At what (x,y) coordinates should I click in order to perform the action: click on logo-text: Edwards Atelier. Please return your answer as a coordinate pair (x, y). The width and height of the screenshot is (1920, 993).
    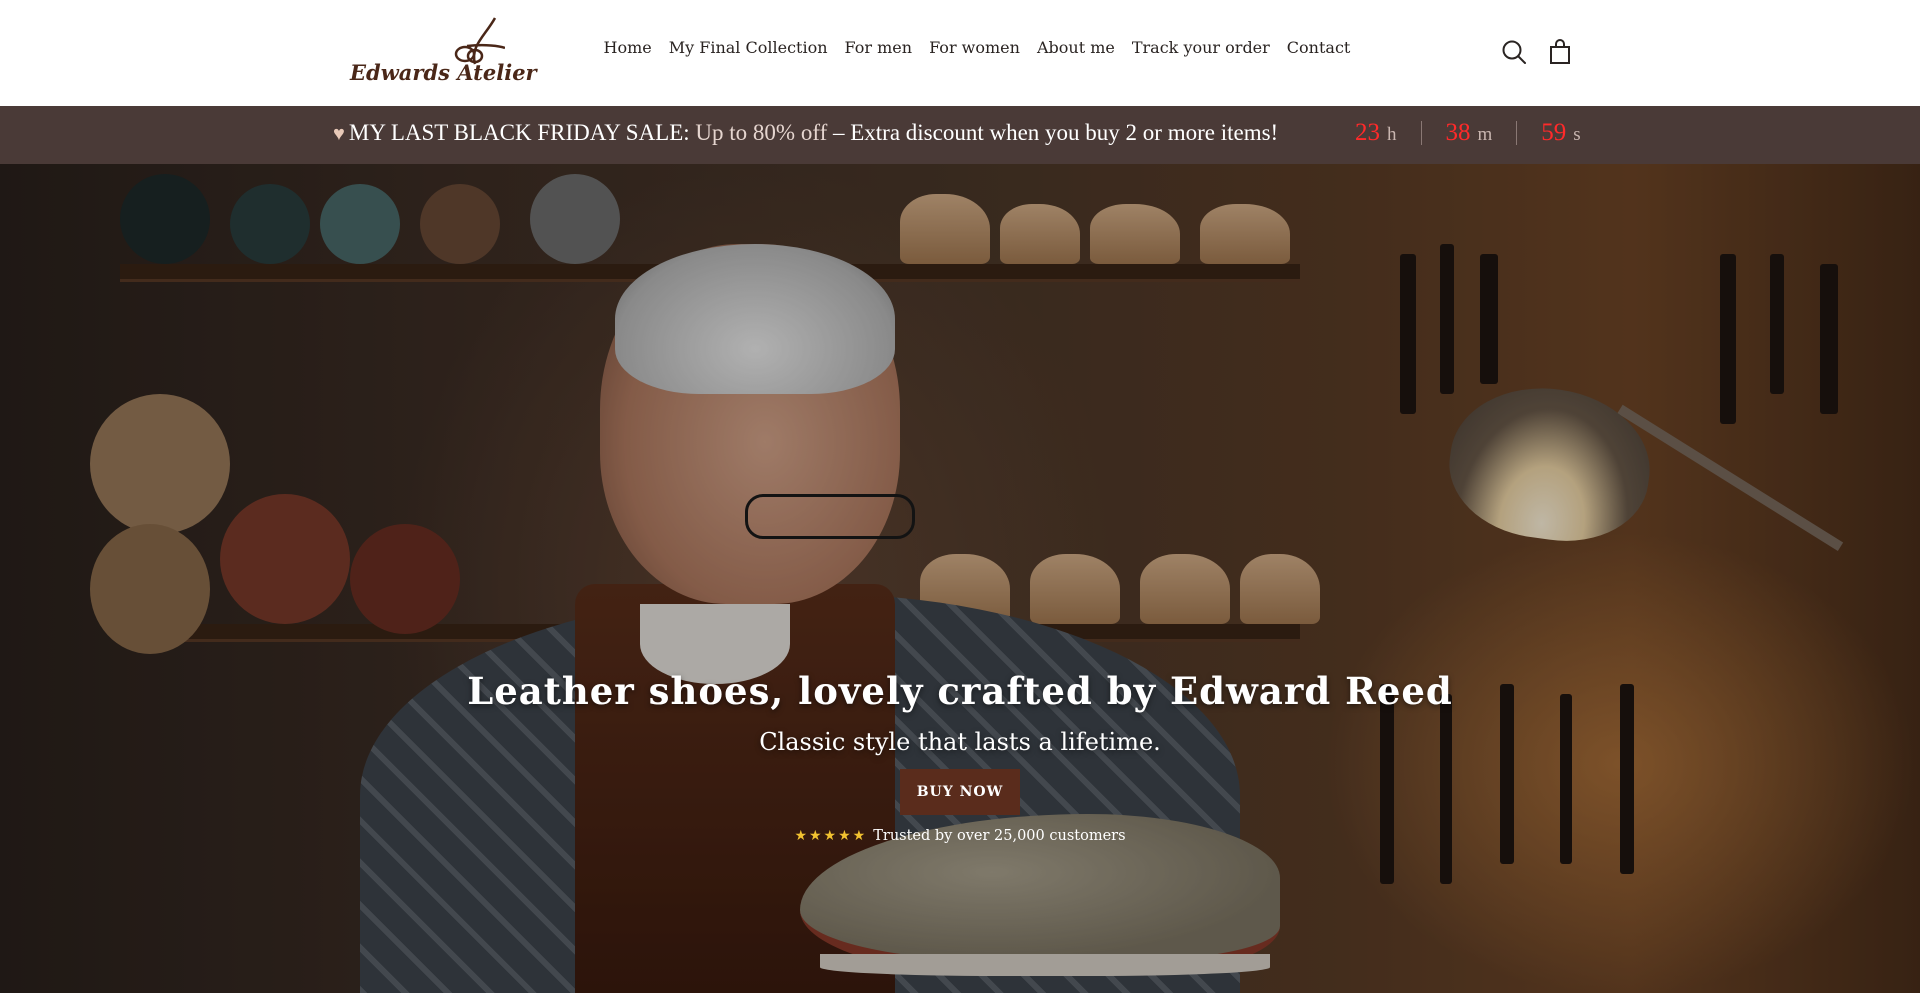
    Looking at the image, I should click on (443, 72).